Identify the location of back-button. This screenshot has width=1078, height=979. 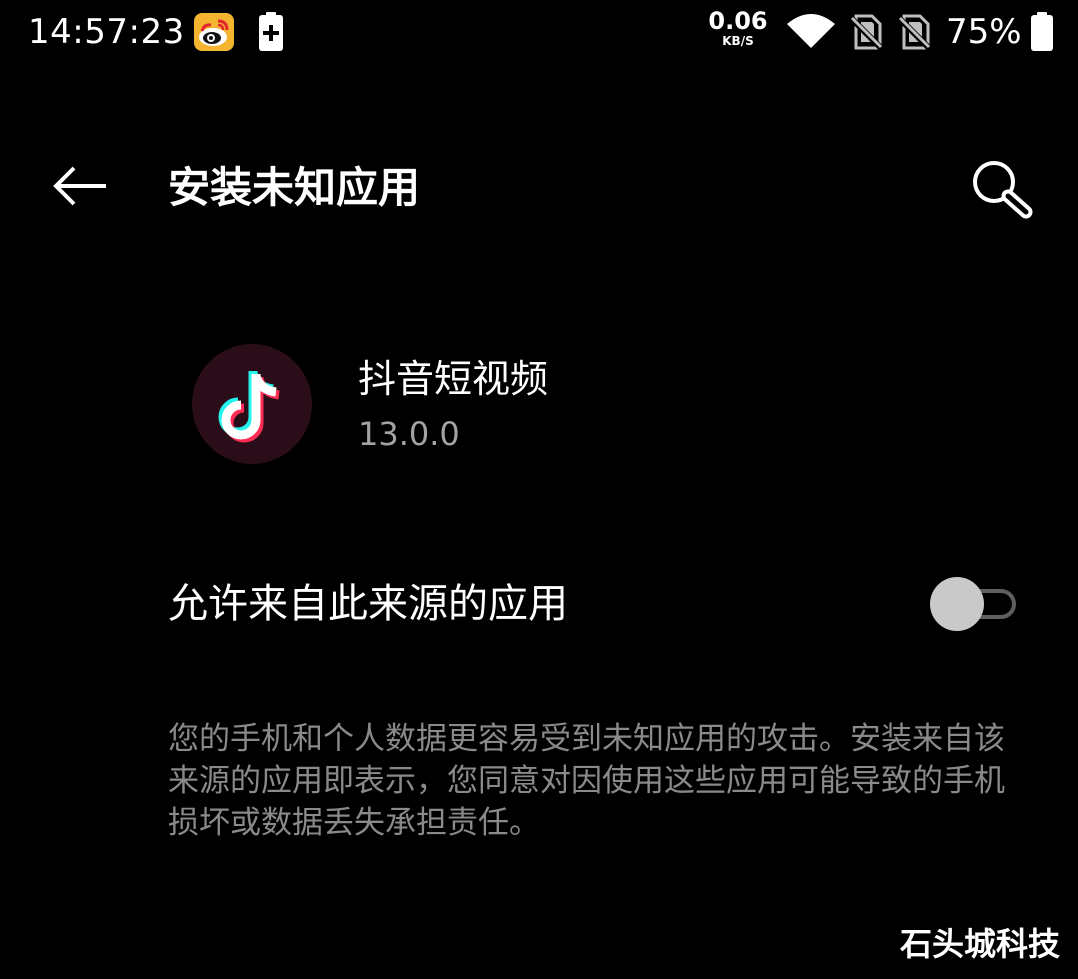
(80, 188).